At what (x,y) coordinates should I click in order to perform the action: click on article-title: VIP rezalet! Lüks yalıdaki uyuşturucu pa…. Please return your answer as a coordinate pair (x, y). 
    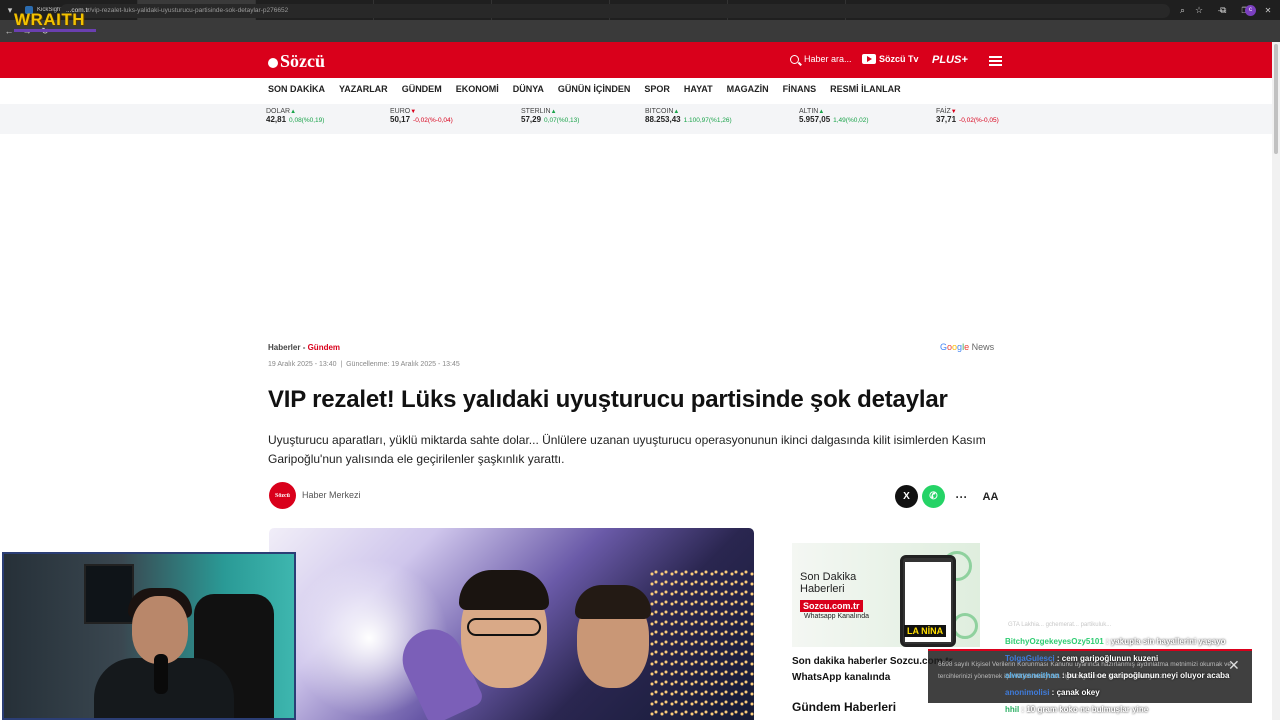
    Looking at the image, I should click on (608, 399).